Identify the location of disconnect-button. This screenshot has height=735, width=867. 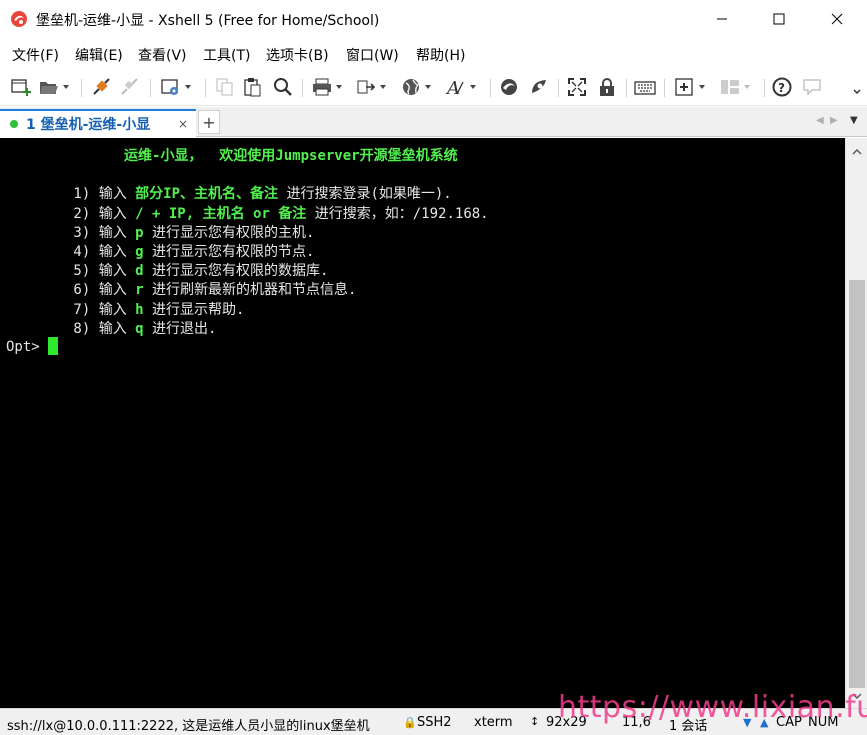
(129, 87).